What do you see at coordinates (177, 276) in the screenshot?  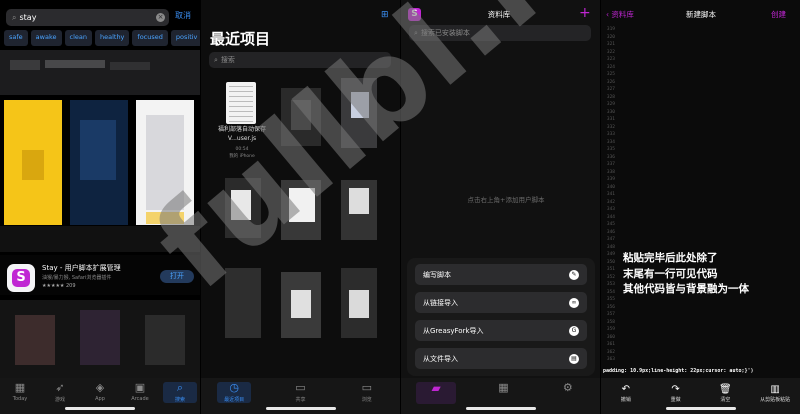 I see `open-button: 打开` at bounding box center [177, 276].